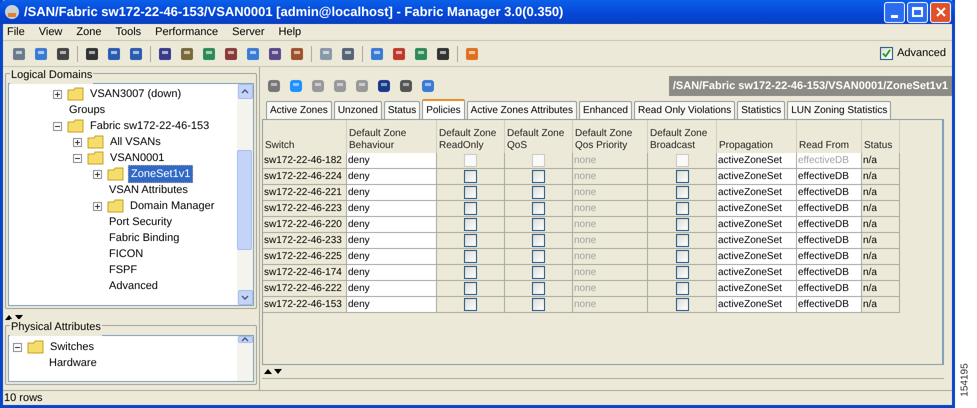 The height and width of the screenshot is (408, 977). What do you see at coordinates (150, 126) in the screenshot?
I see `tree-item: Fabric sw172-22-46-153` at bounding box center [150, 126].